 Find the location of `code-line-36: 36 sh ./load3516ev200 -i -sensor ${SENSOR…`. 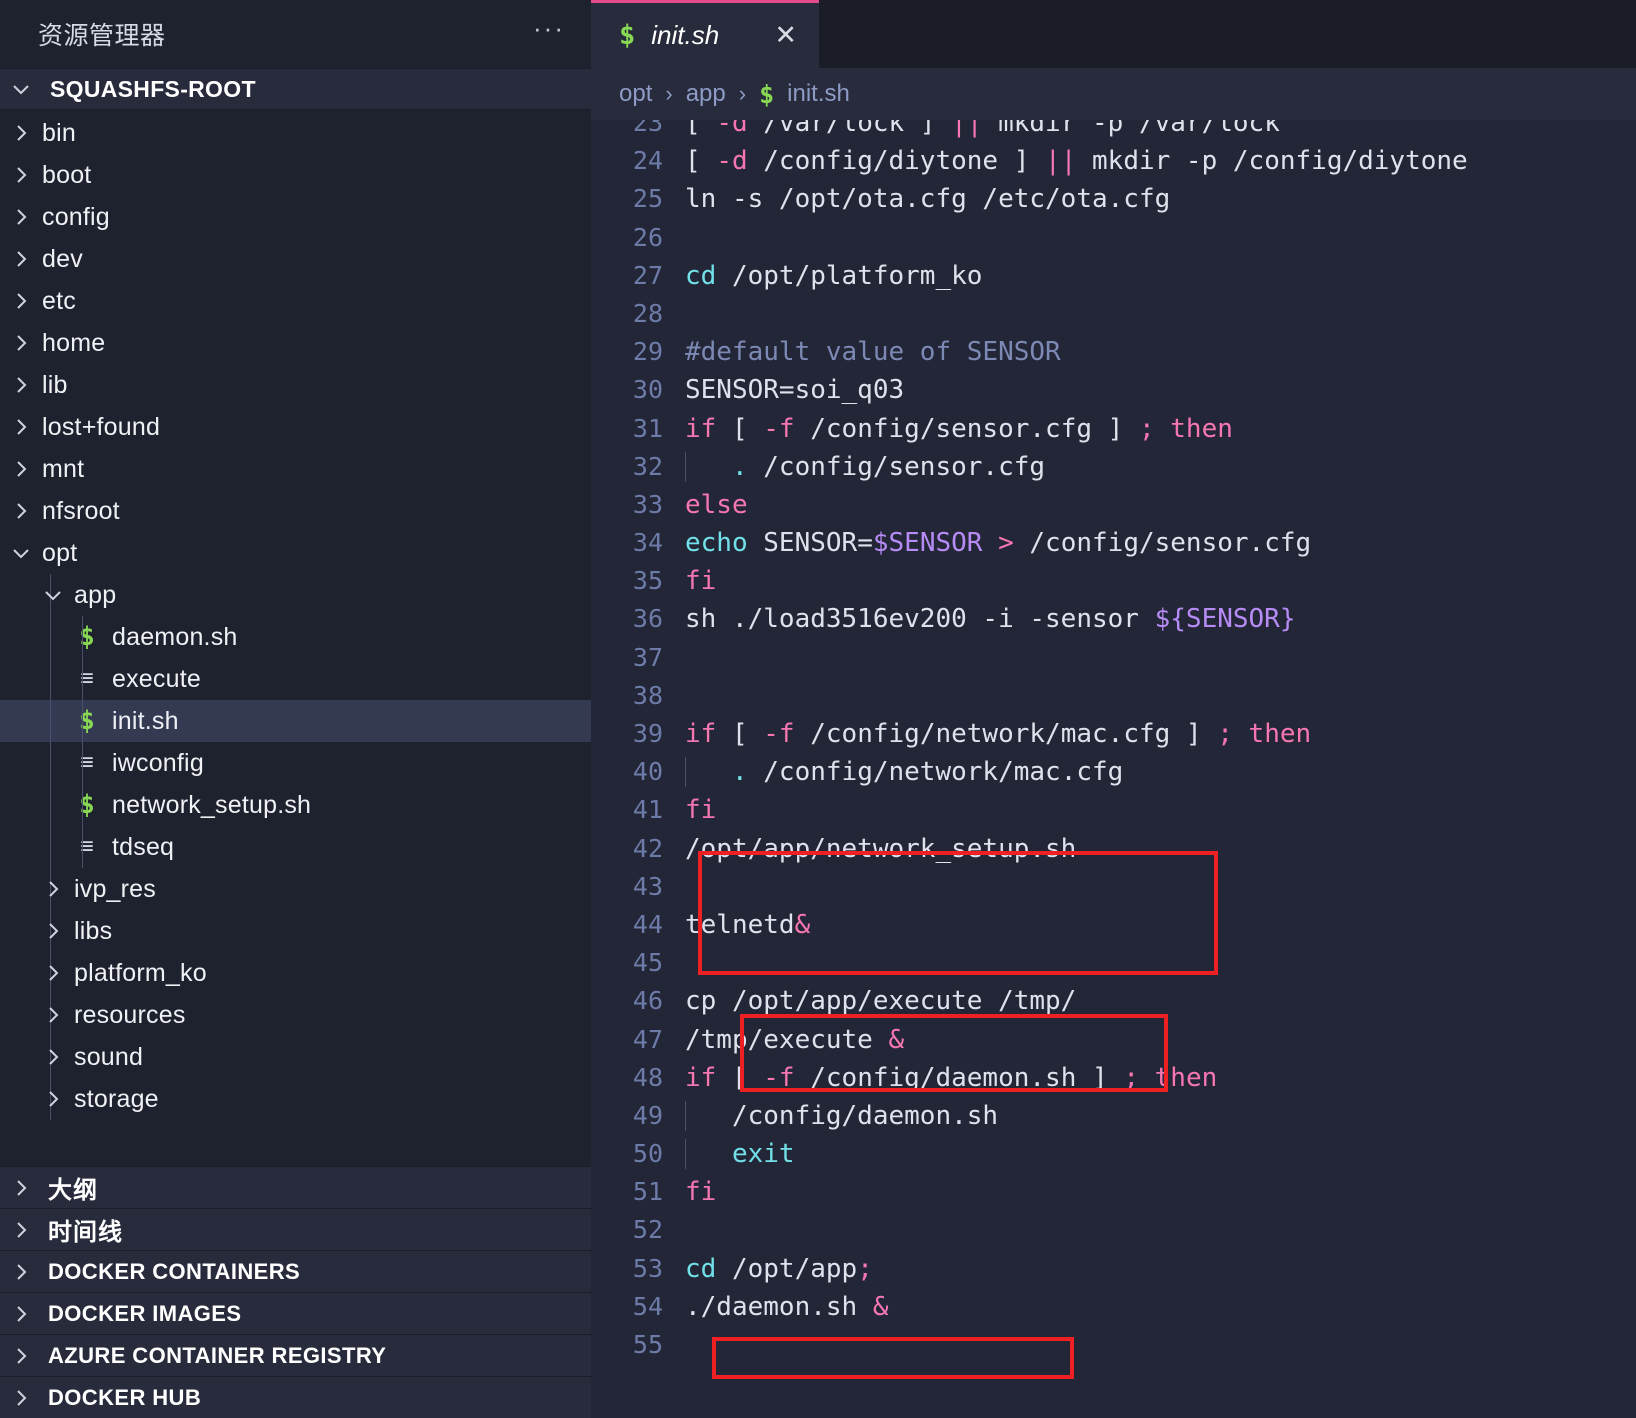

code-line-36: 36 sh ./load3516ev200 -i -sensor ${SENSOR… is located at coordinates (1113, 619).